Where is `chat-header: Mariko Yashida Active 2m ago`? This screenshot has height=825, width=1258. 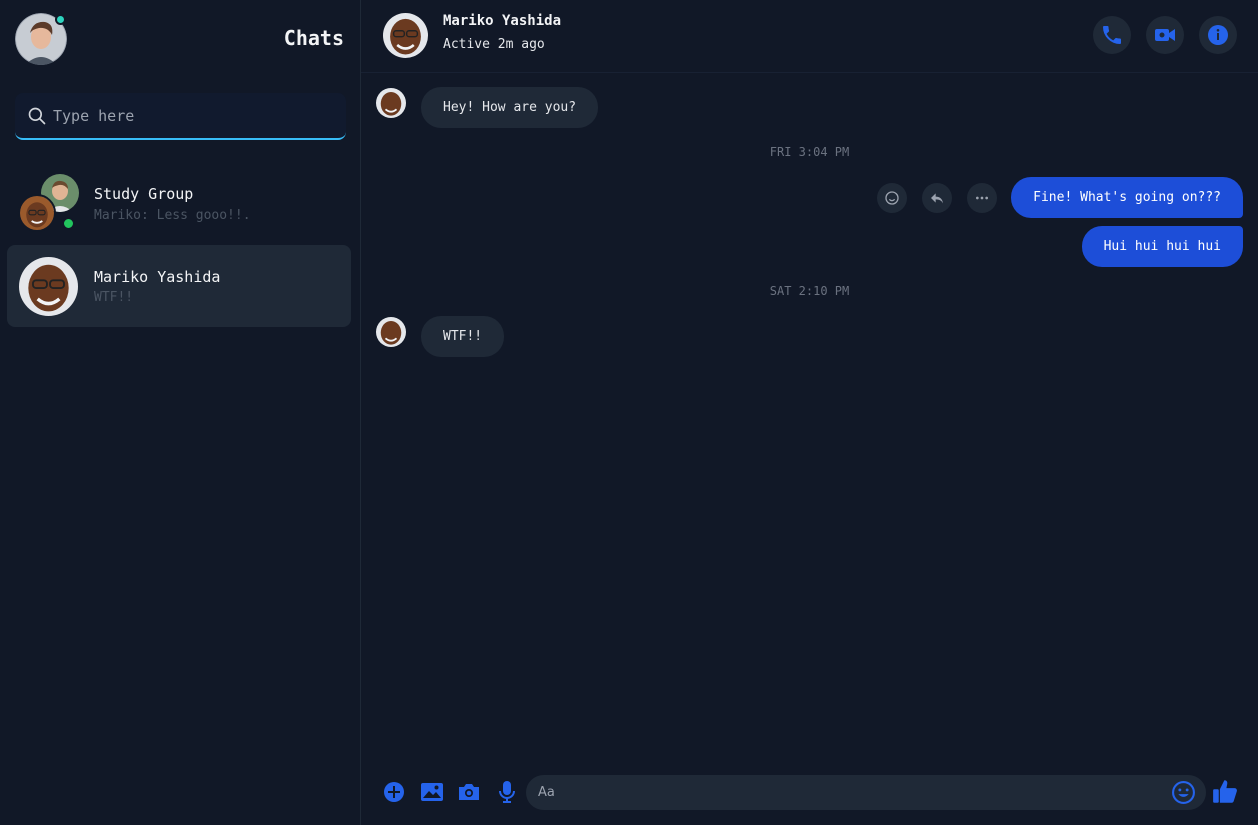
chat-header: Mariko Yashida Active 2m ago is located at coordinates (809, 36).